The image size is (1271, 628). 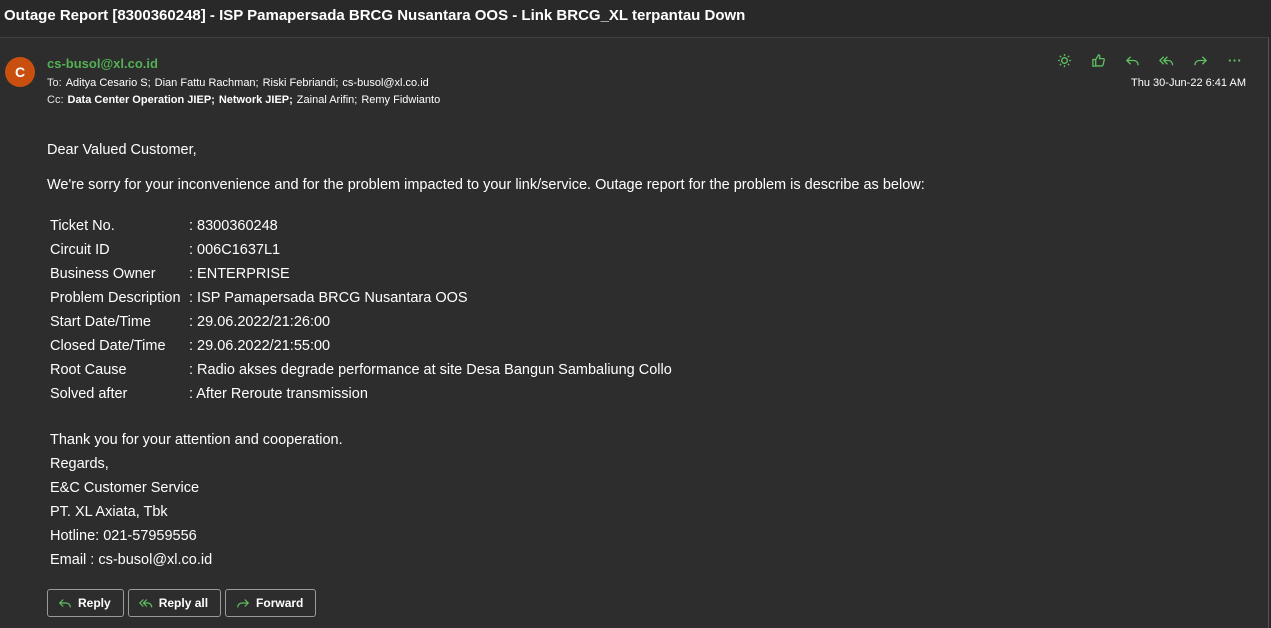 I want to click on detail-value: : 006C1637L1, so click(x=235, y=250).